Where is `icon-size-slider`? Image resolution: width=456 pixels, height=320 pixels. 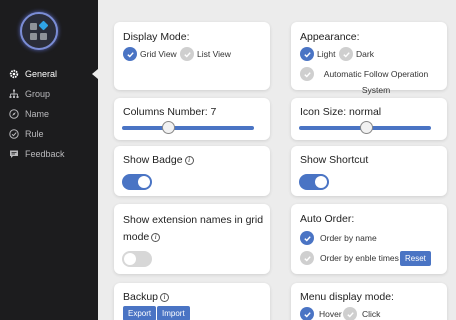 icon-size-slider is located at coordinates (365, 127).